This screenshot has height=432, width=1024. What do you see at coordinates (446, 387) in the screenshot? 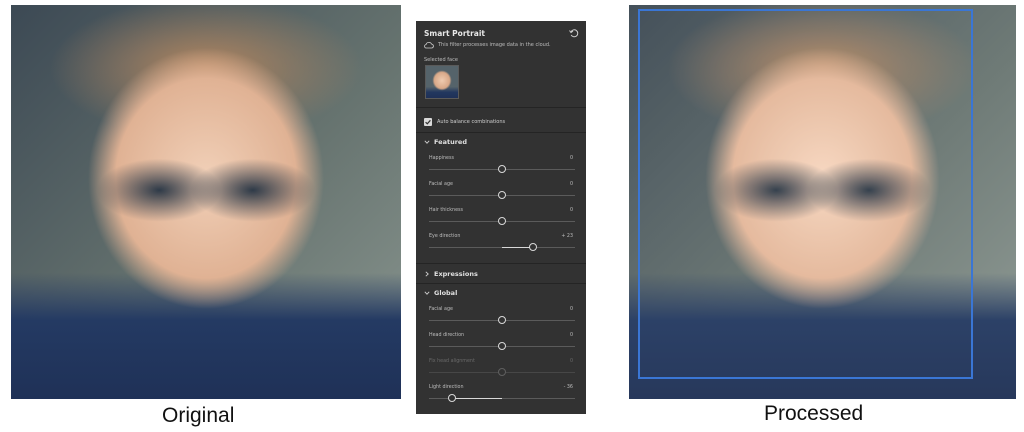
I see `slider-label: Light direction` at bounding box center [446, 387].